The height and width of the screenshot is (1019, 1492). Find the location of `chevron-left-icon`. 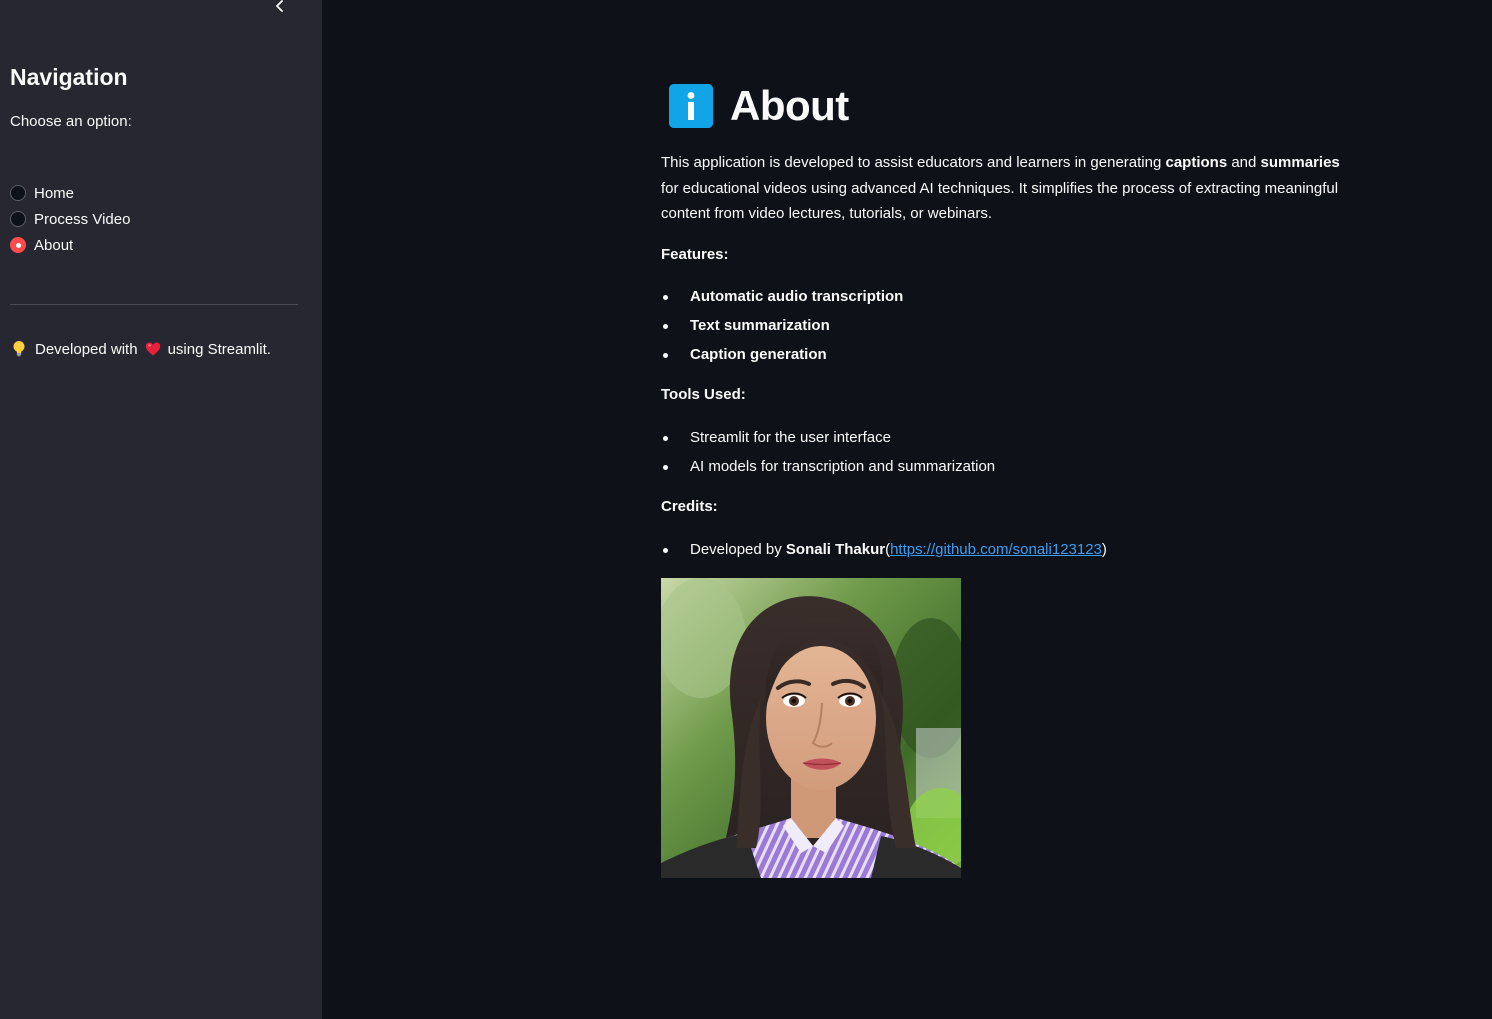

chevron-left-icon is located at coordinates (279, 6).